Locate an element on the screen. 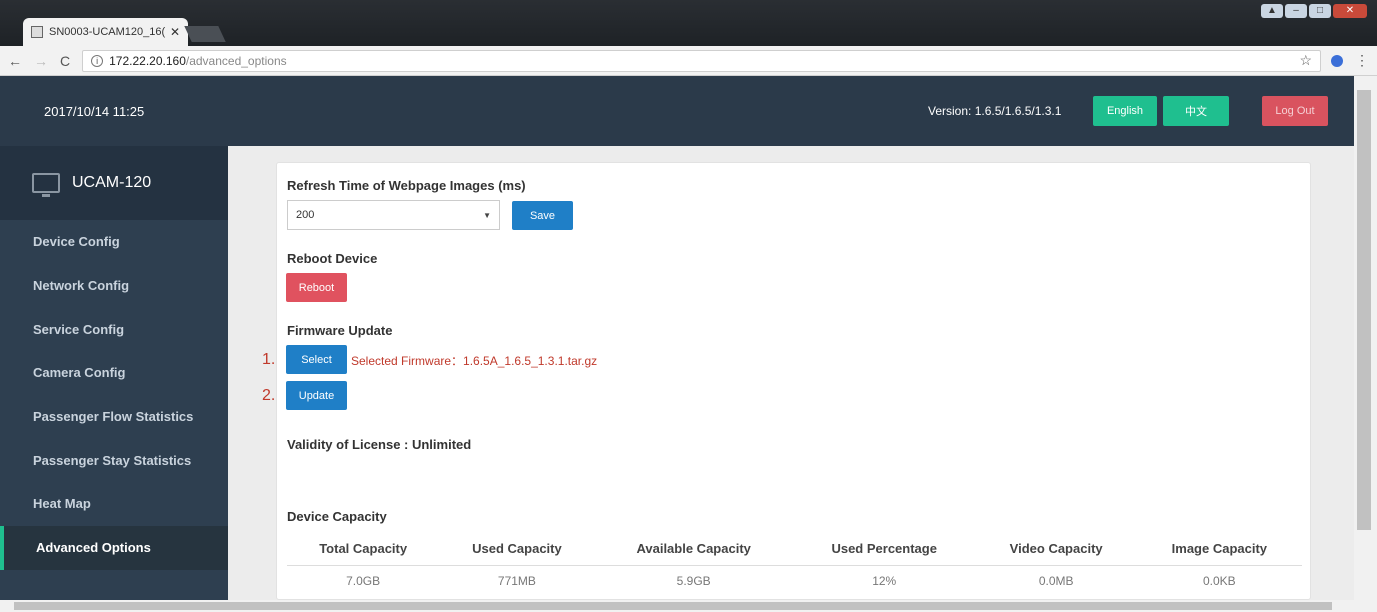 Image resolution: width=1377 pixels, height=612 pixels. browser-tab: SN0003-UCAM120_16( ✕ is located at coordinates (105, 32).